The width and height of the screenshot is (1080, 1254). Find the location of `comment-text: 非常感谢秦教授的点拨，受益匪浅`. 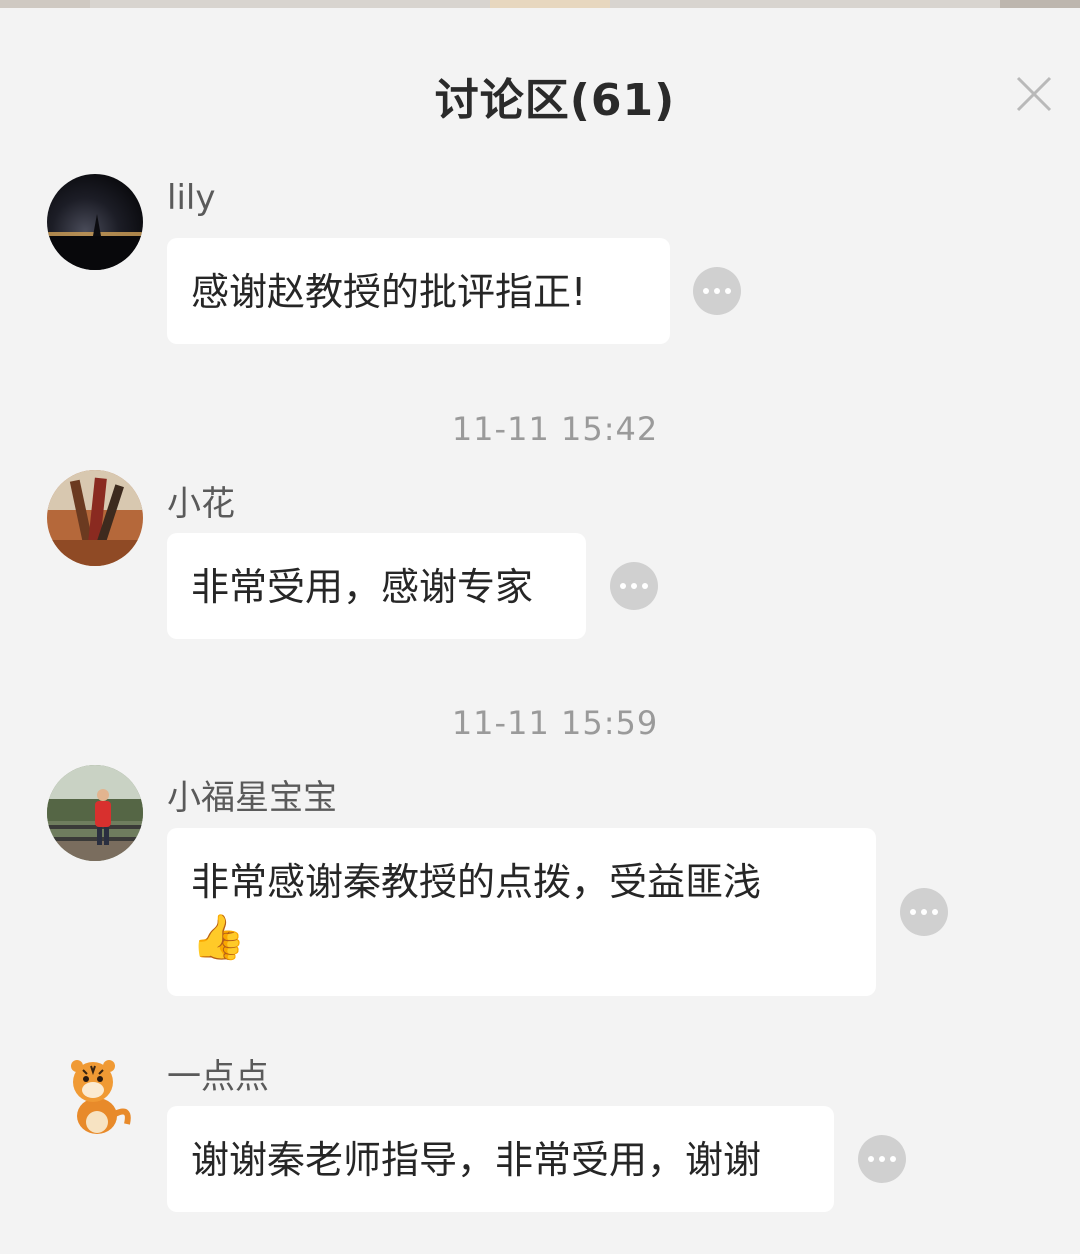

comment-text: 非常感谢秦教授的点拨，受益匪浅 is located at coordinates (476, 882).